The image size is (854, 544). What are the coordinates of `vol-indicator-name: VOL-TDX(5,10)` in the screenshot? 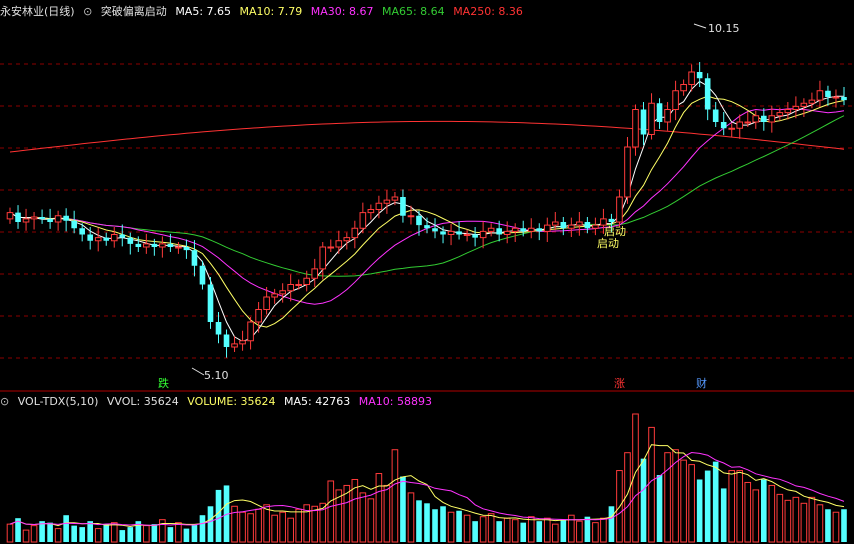 It's located at (58, 401).